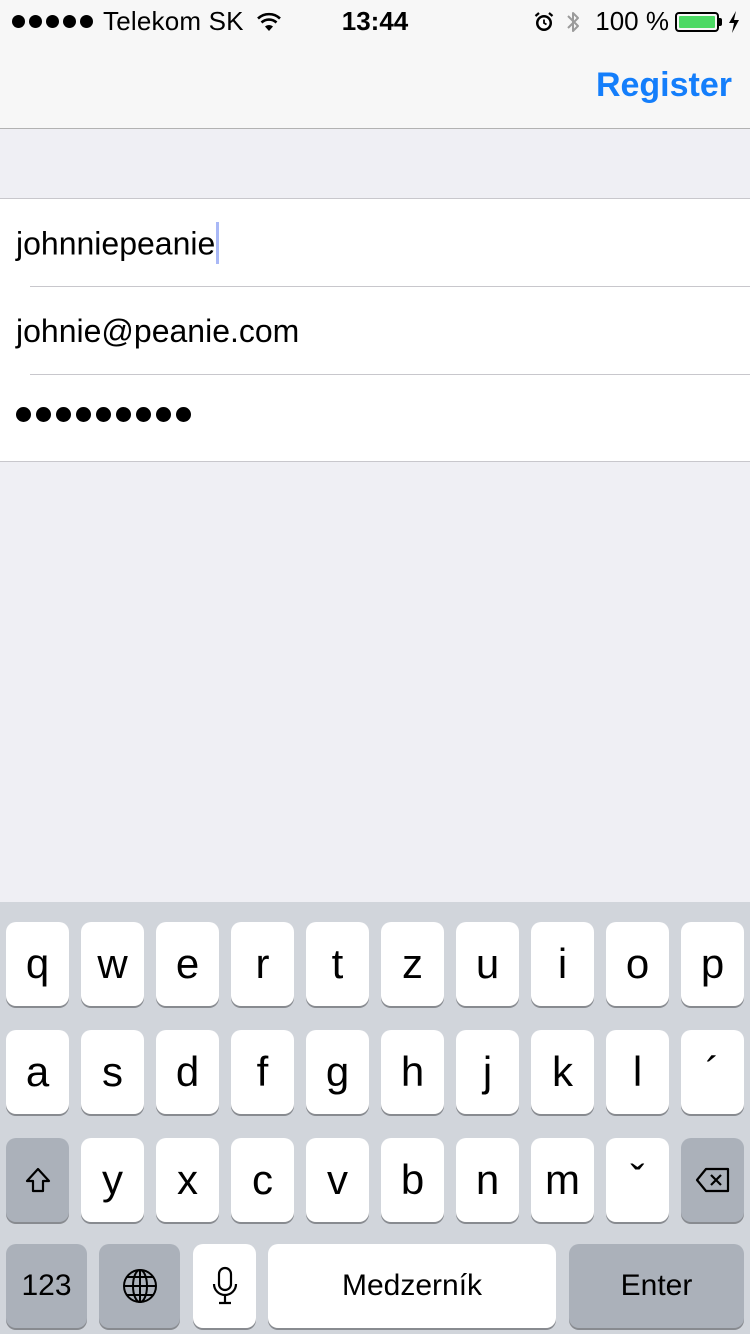 The height and width of the screenshot is (1334, 750). I want to click on backspace-key, so click(712, 1180).